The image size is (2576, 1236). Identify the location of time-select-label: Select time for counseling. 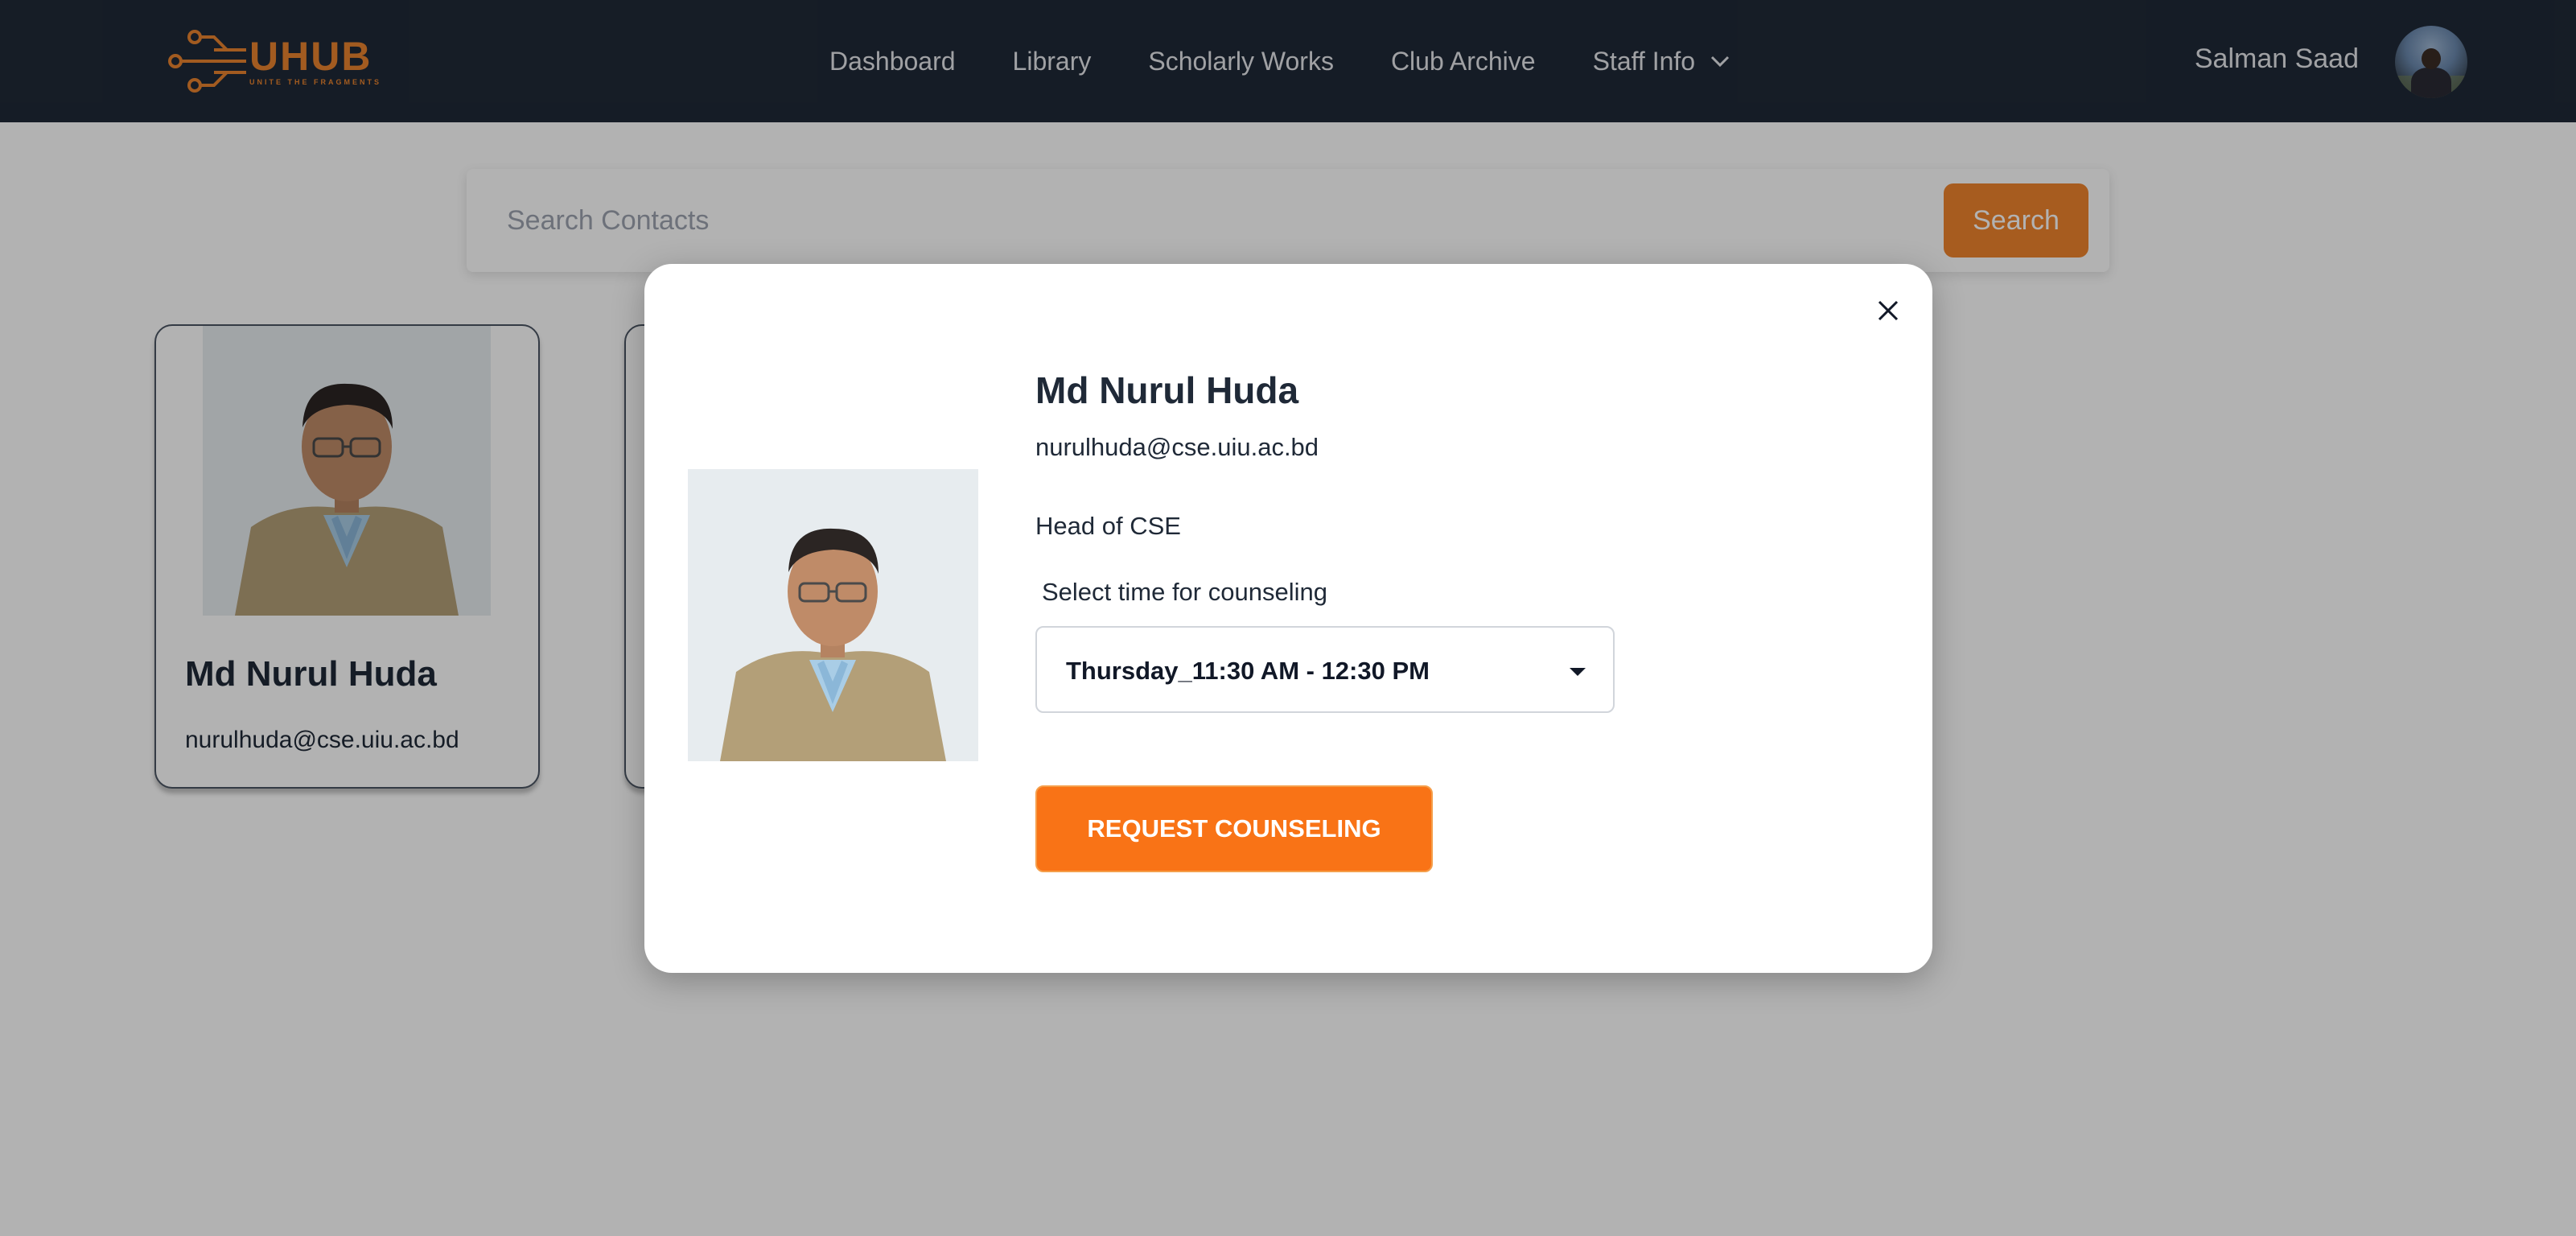
(1184, 592).